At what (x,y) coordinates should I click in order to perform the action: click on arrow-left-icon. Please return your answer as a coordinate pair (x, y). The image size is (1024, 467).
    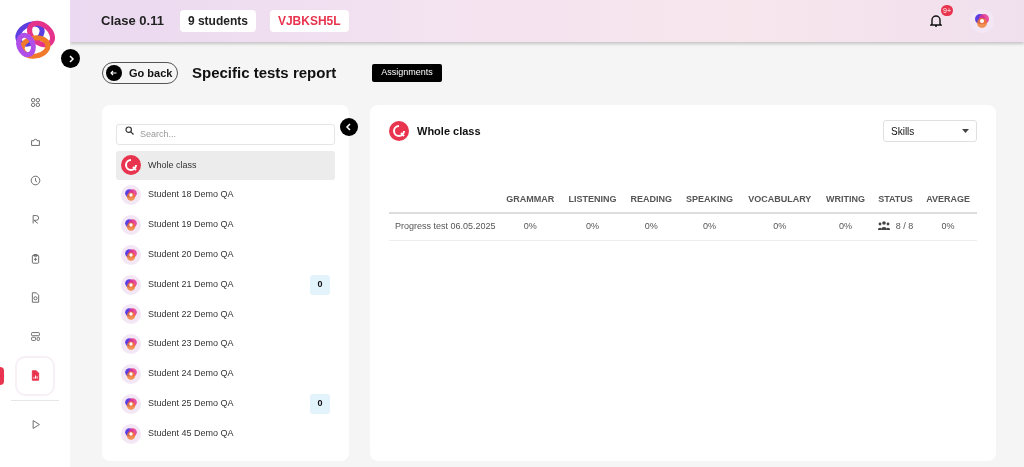
    Looking at the image, I should click on (114, 73).